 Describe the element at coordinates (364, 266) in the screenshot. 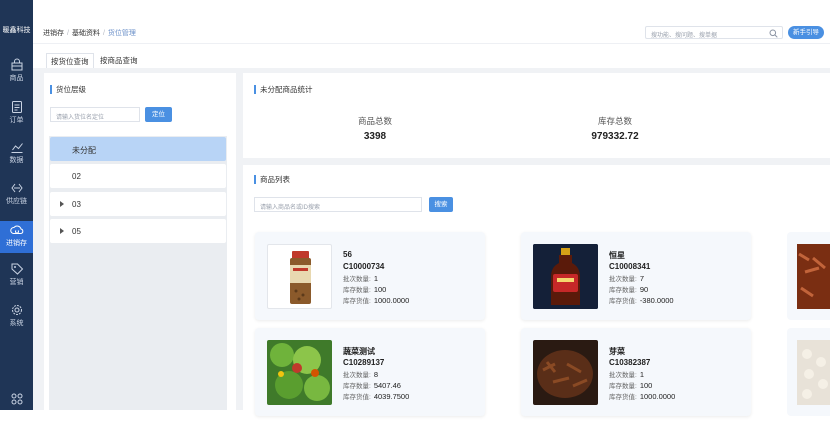

I see `product-code: C10000734` at that location.